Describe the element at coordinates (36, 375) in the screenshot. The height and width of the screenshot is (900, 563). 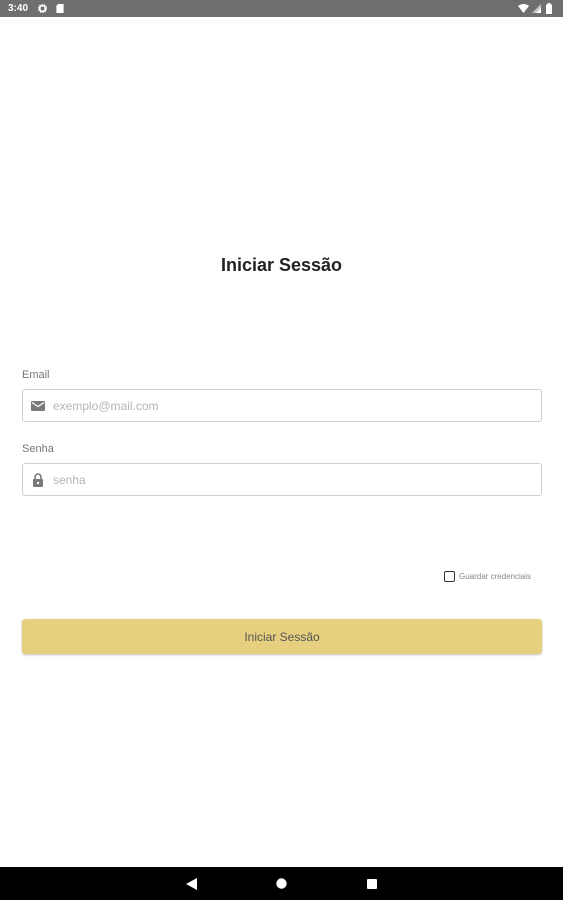
I see `email-label: Email` at that location.